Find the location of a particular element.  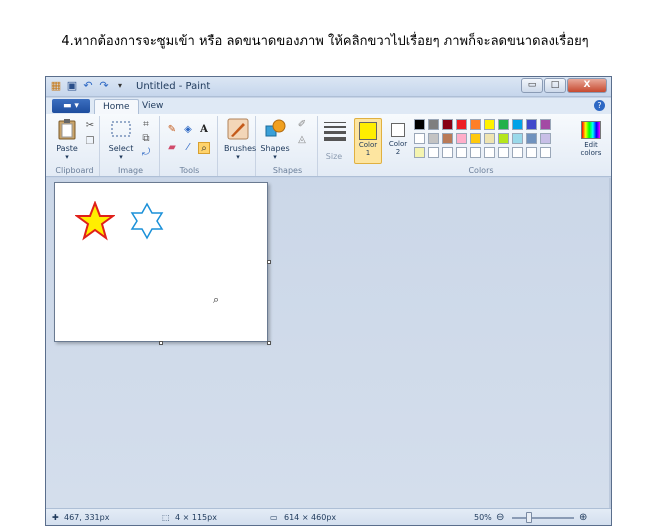

zoom-level: 50% is located at coordinates (483, 517).